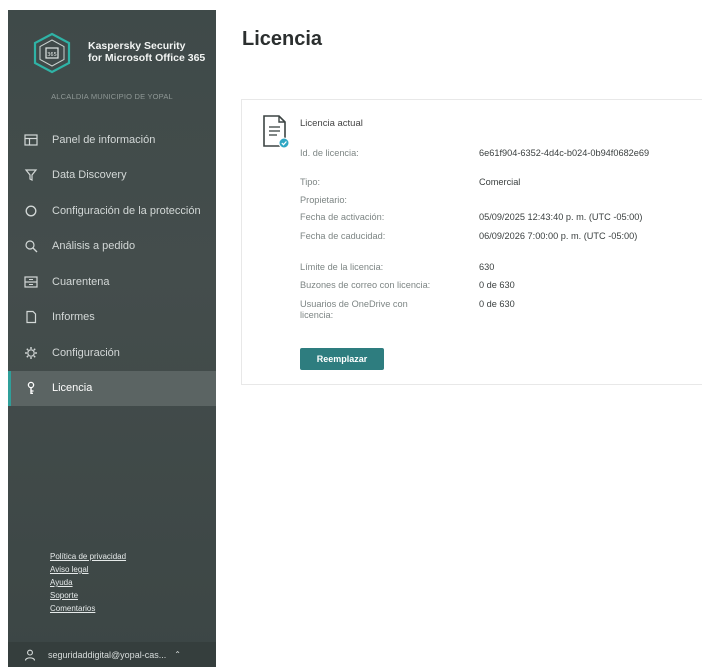  Describe the element at coordinates (329, 153) in the screenshot. I see `license-id-label: Id. de licencia:` at that location.